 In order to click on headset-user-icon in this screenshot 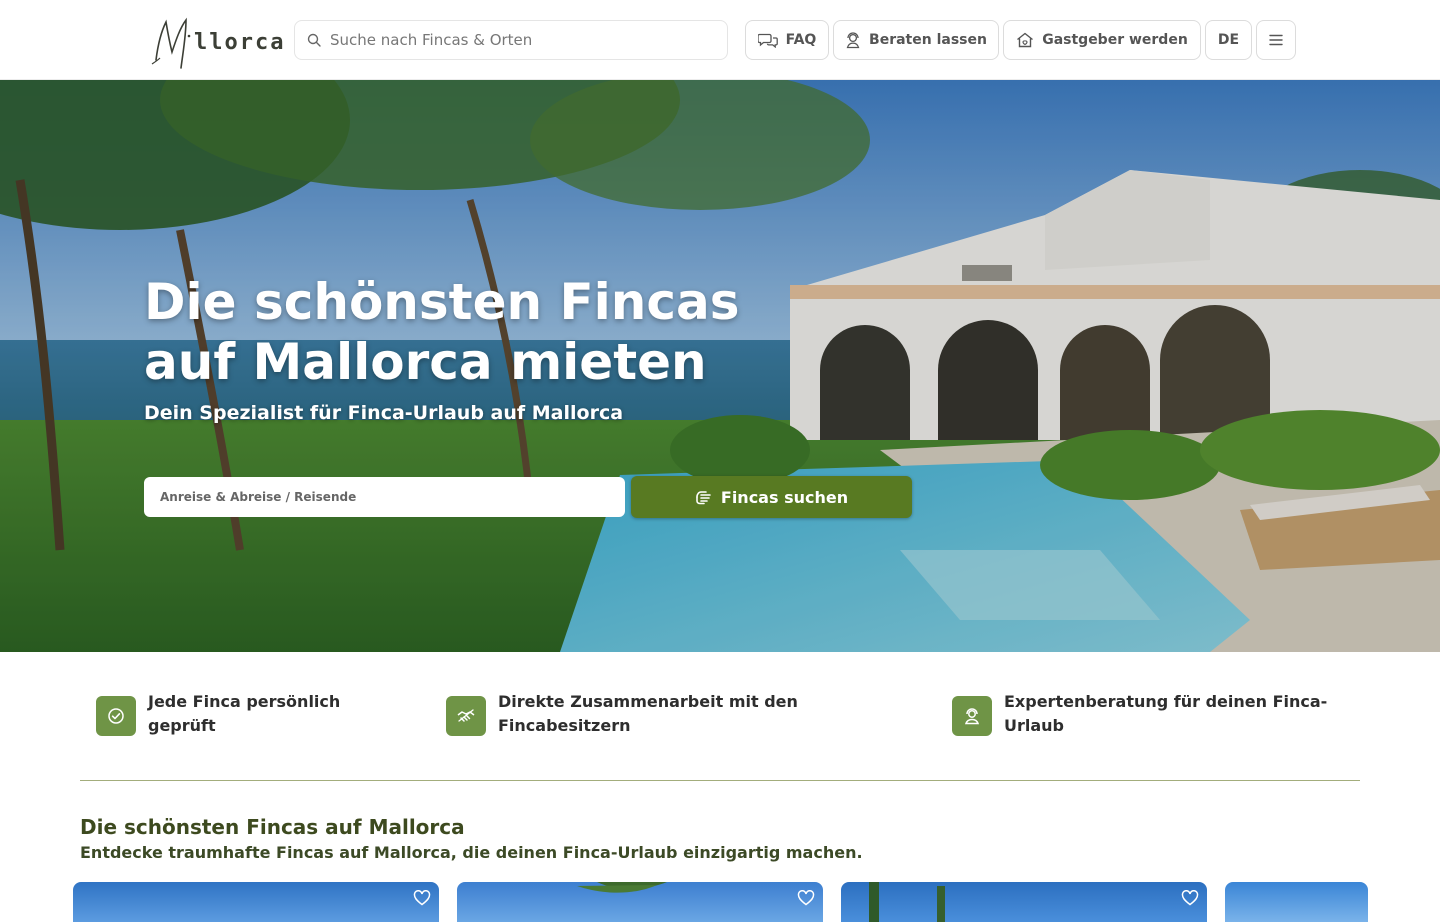, I will do `click(853, 40)`.